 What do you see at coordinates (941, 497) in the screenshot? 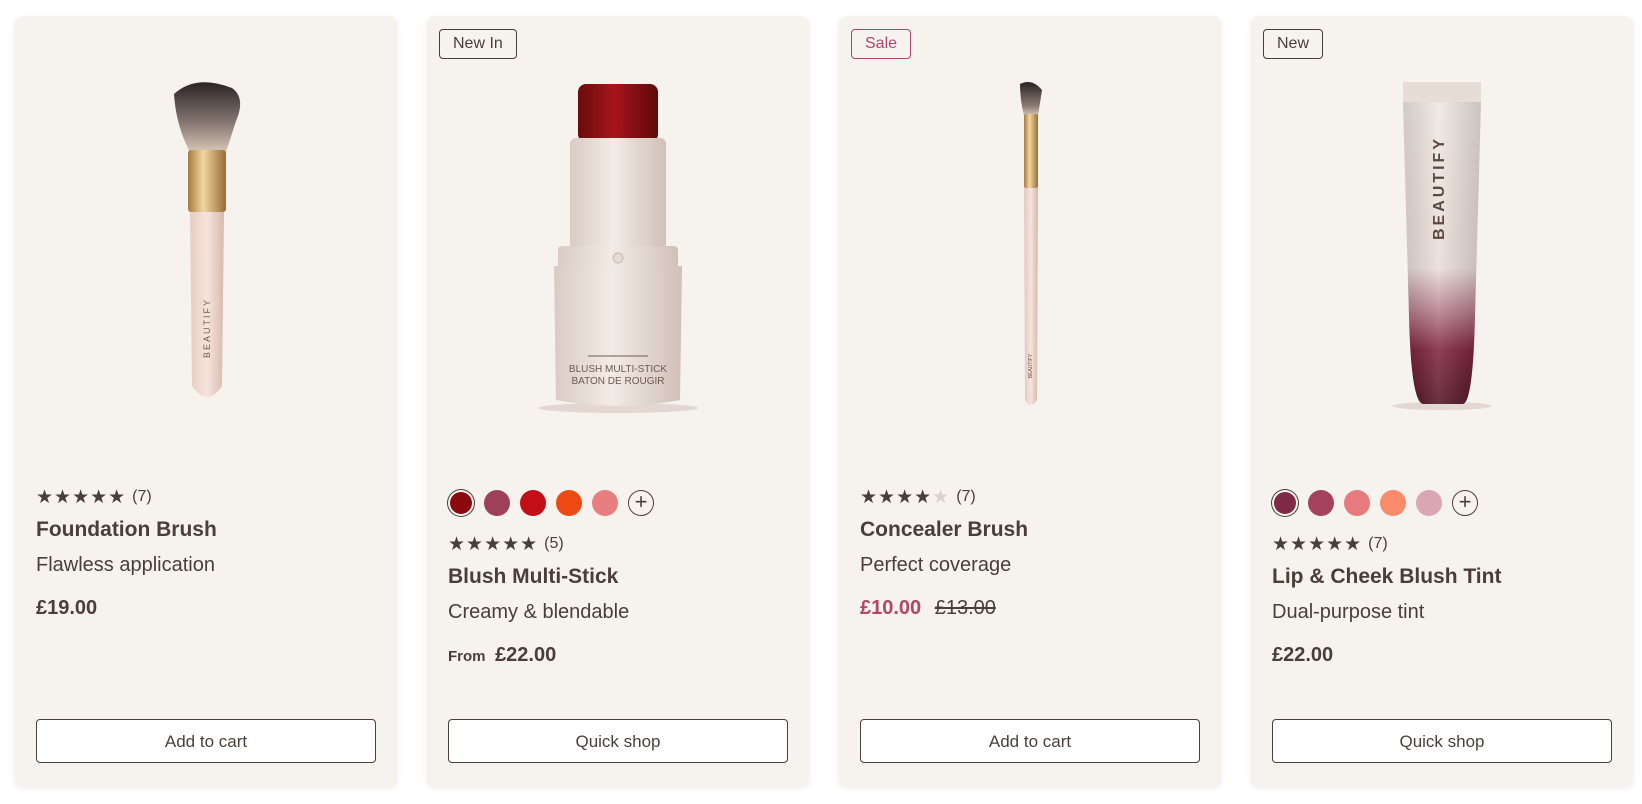
I see `rating-star-empty: ★` at bounding box center [941, 497].